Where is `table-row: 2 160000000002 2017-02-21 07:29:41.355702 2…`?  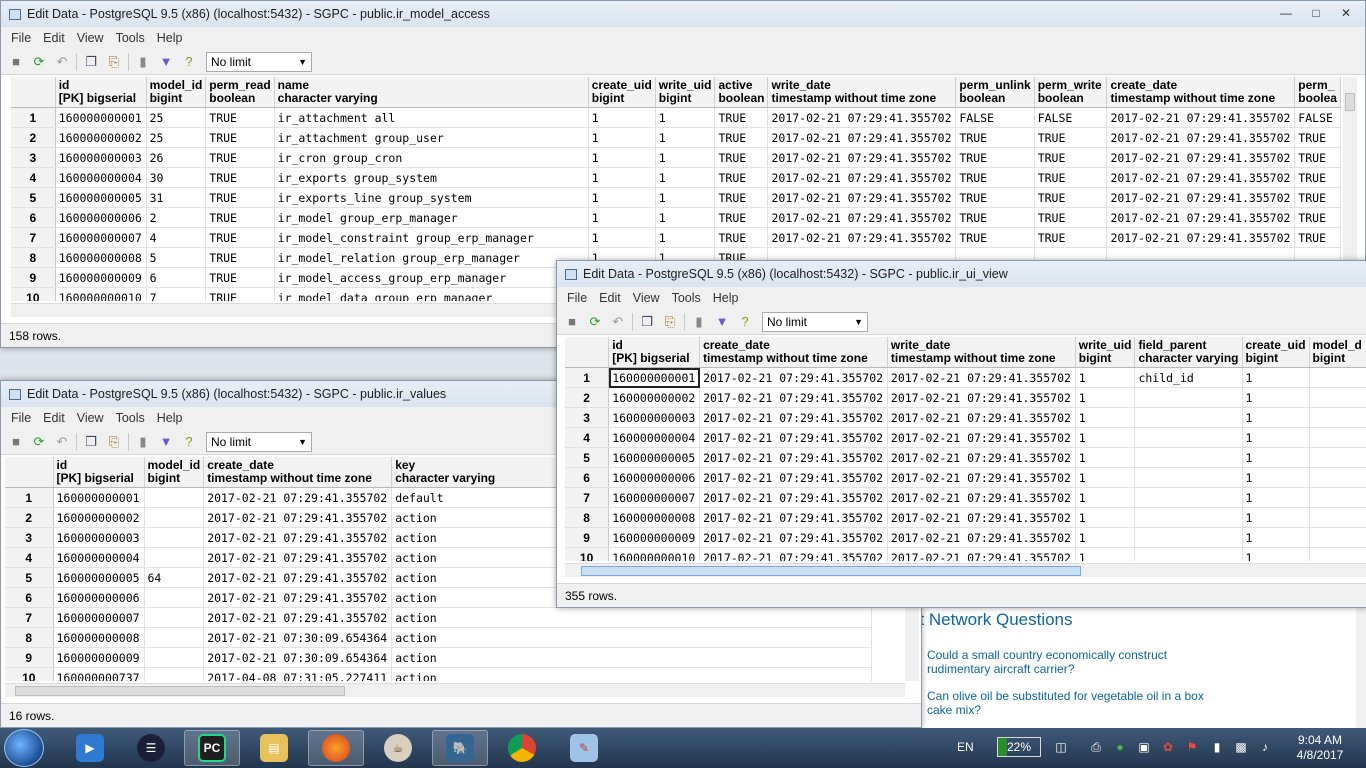 table-row: 2 160000000002 2017-02-21 07:29:41.355702 2… is located at coordinates (965, 397).